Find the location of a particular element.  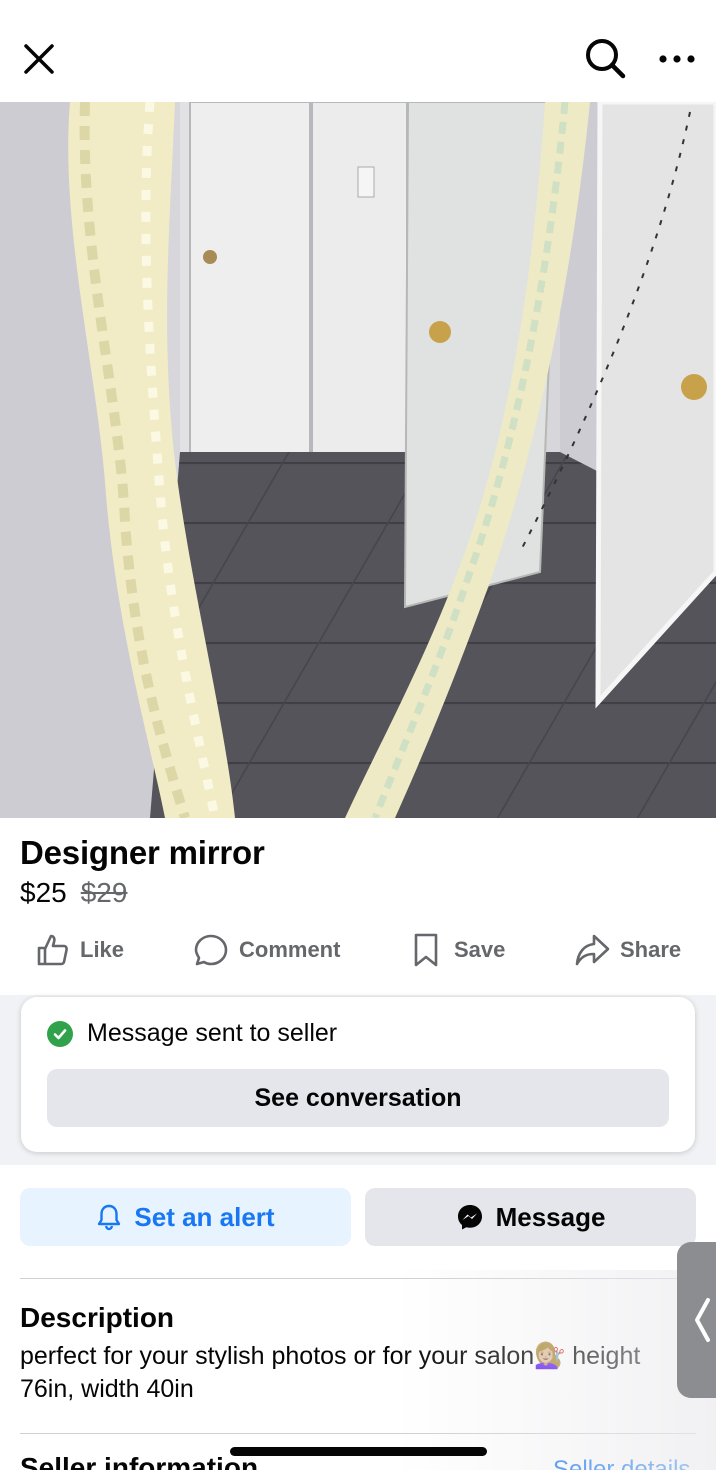

message-status: Message sent to seller is located at coordinates (192, 1033).